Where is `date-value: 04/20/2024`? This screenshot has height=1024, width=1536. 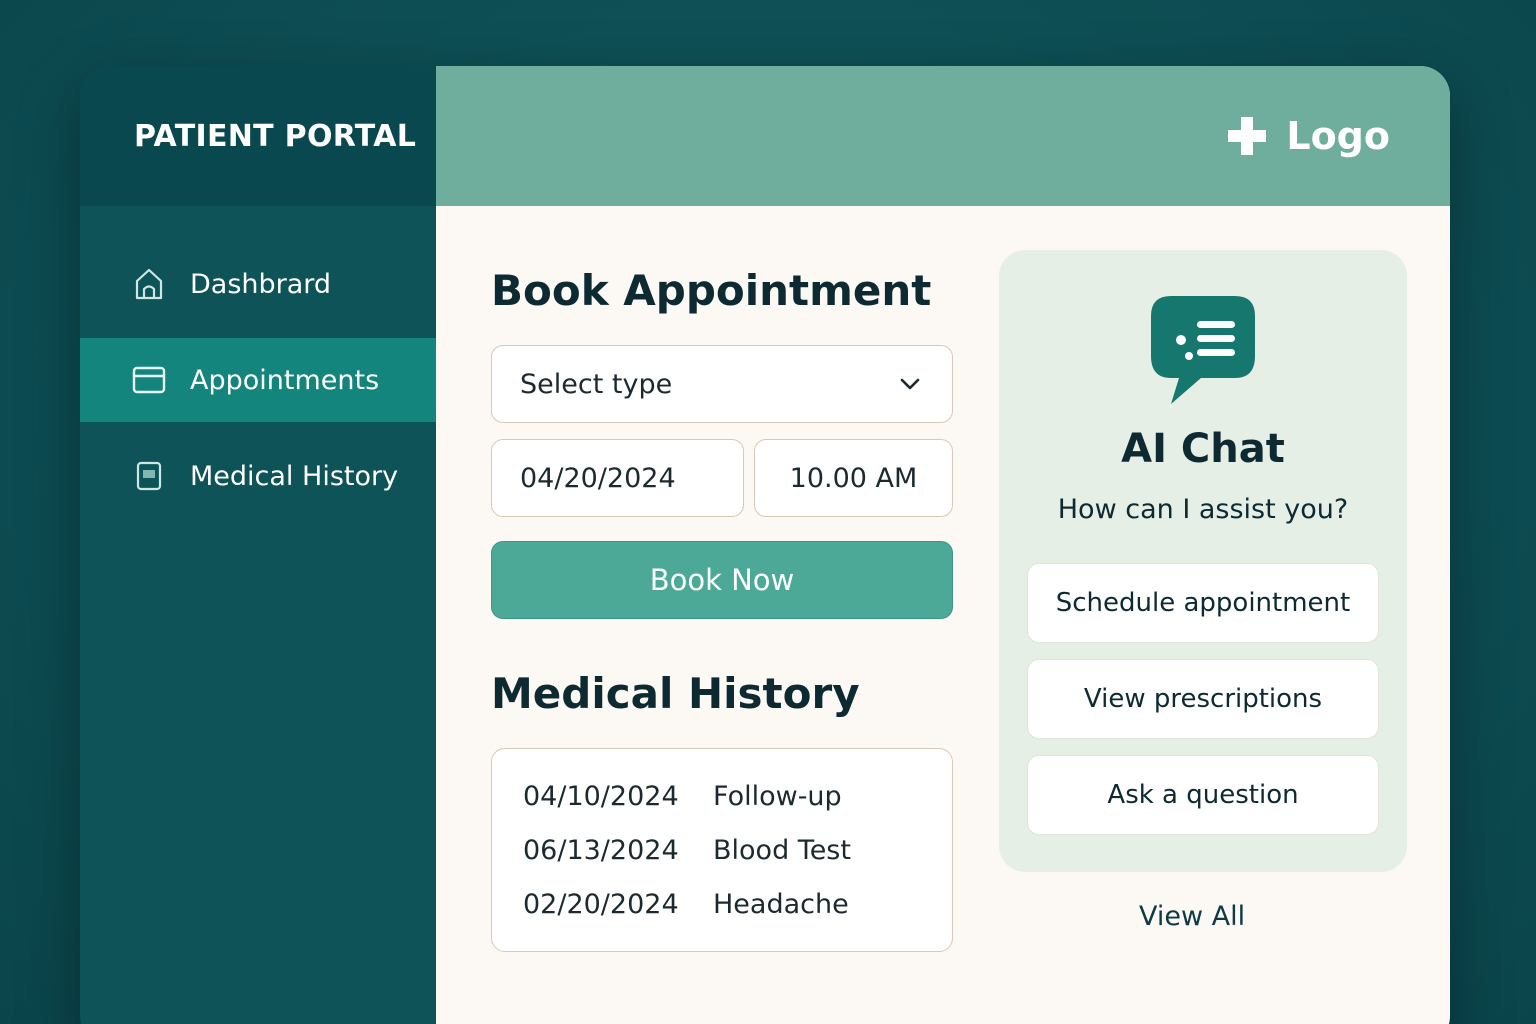
date-value: 04/20/2024 is located at coordinates (598, 478).